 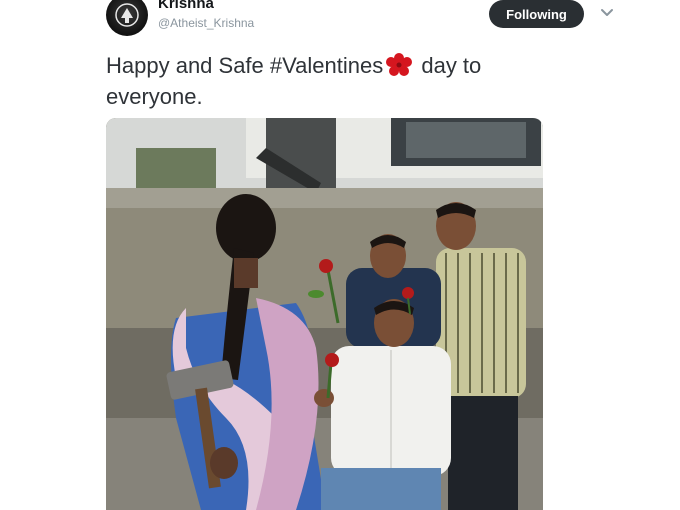 I want to click on author-handle: @Atheist_Krishna, so click(x=206, y=23).